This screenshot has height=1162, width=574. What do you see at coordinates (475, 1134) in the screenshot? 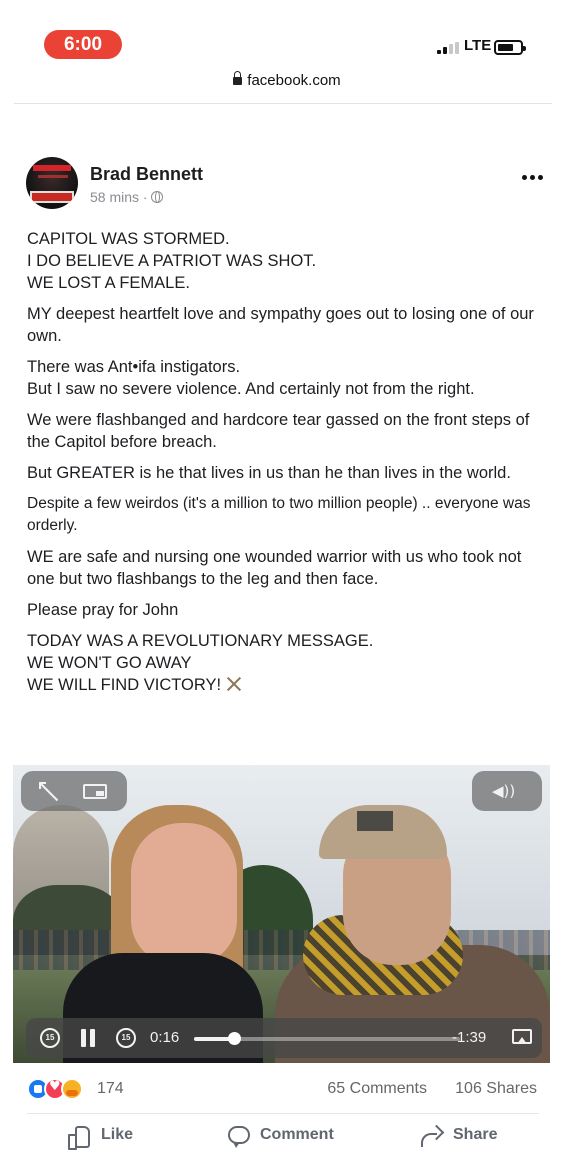
I see `share-label: Share` at bounding box center [475, 1134].